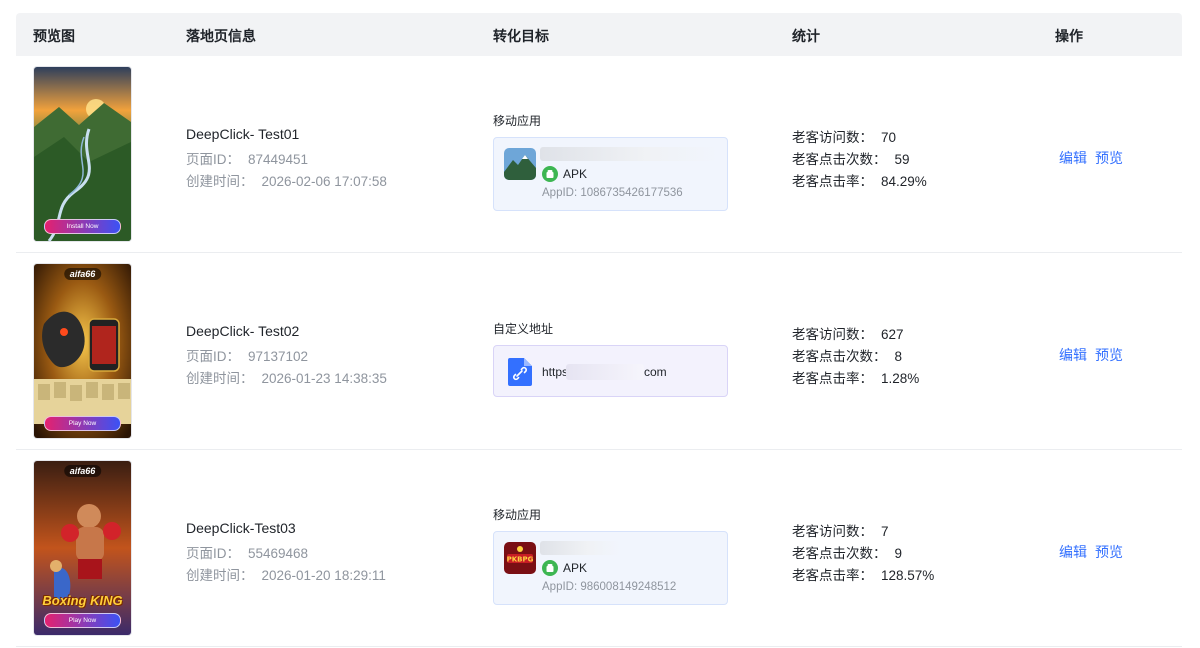  I want to click on statistics: 老客访问数： 627 老客点击次数： 8 老客点击率： 1.28%, so click(855, 356).